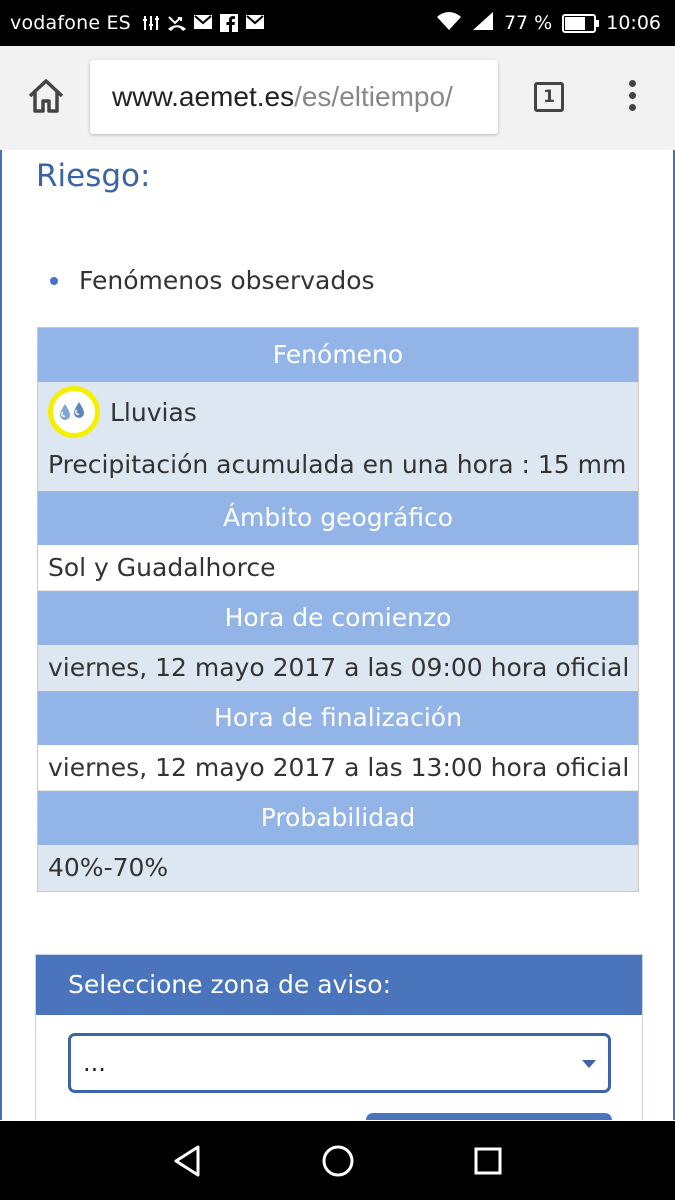  Describe the element at coordinates (151, 23) in the screenshot. I see `equalizer-icon` at that location.